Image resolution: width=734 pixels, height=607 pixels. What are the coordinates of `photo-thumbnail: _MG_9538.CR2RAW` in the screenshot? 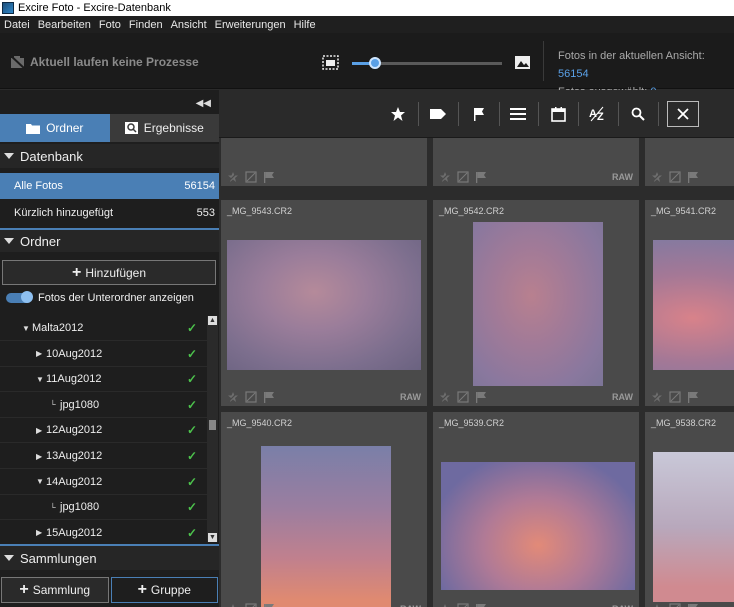 It's located at (689, 509).